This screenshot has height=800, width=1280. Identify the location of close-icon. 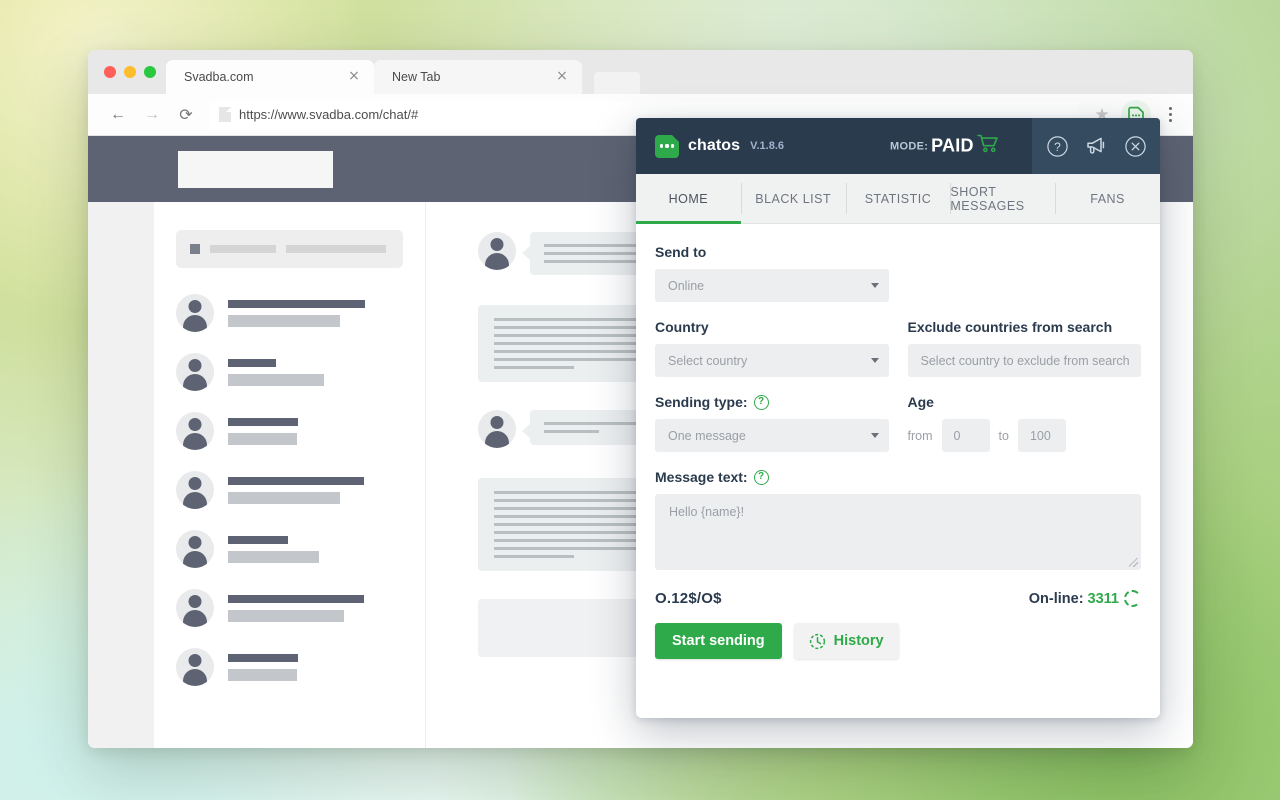
(1135, 146).